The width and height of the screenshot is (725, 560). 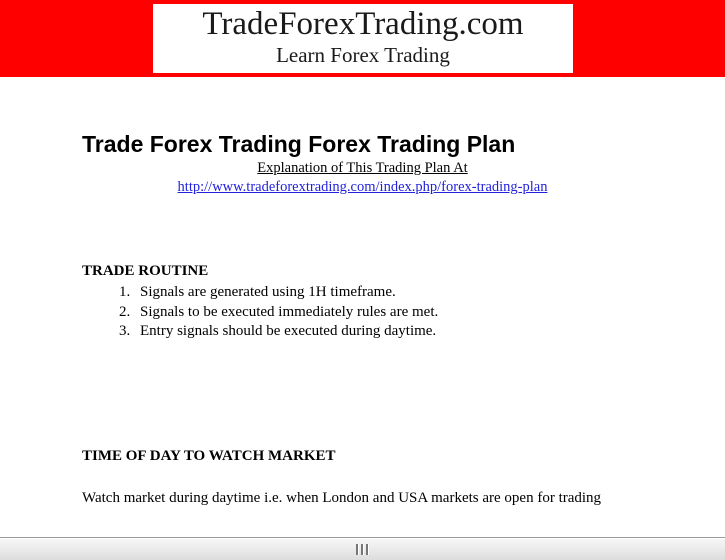 I want to click on section-heading-trade-routine: TRADE ROUTINE, so click(x=145, y=271).